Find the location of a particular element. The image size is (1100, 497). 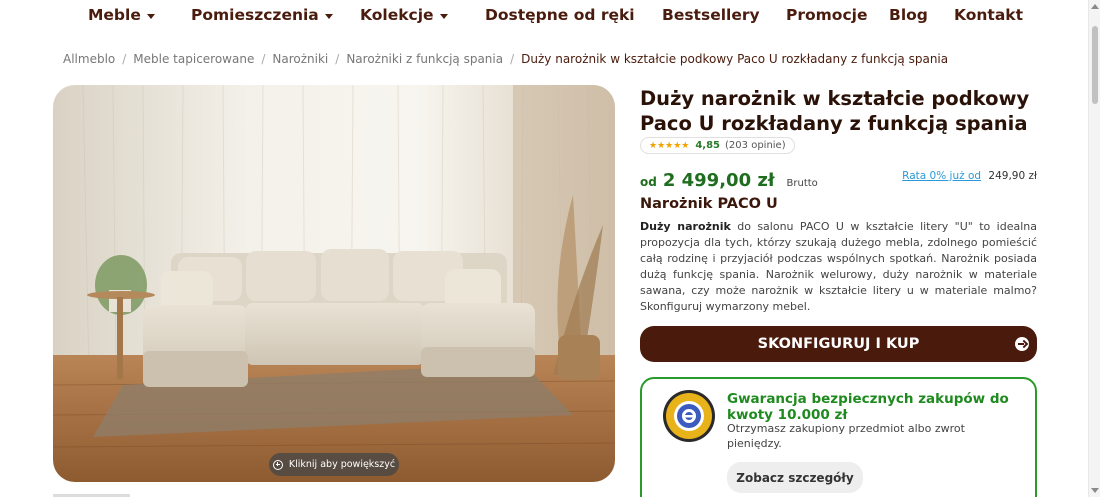

price-note: Brutto is located at coordinates (802, 183).